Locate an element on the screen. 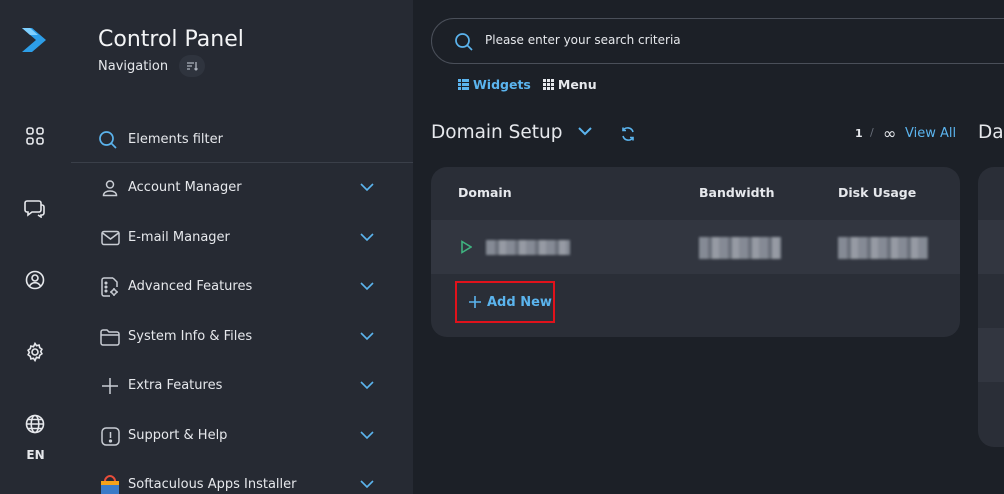  add-new-button: Add New is located at coordinates (505, 302).